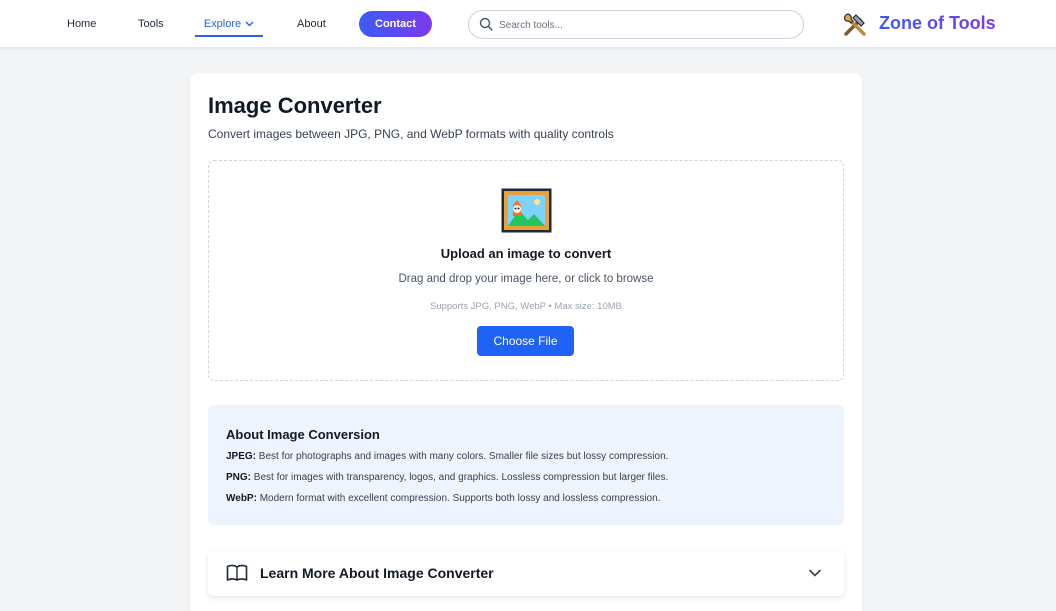  What do you see at coordinates (526, 573) in the screenshot?
I see `learn-more-accordion: Learn More About Image Converter` at bounding box center [526, 573].